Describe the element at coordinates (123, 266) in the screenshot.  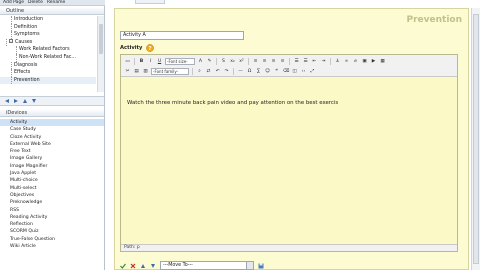
I see `done-check-icon` at that location.